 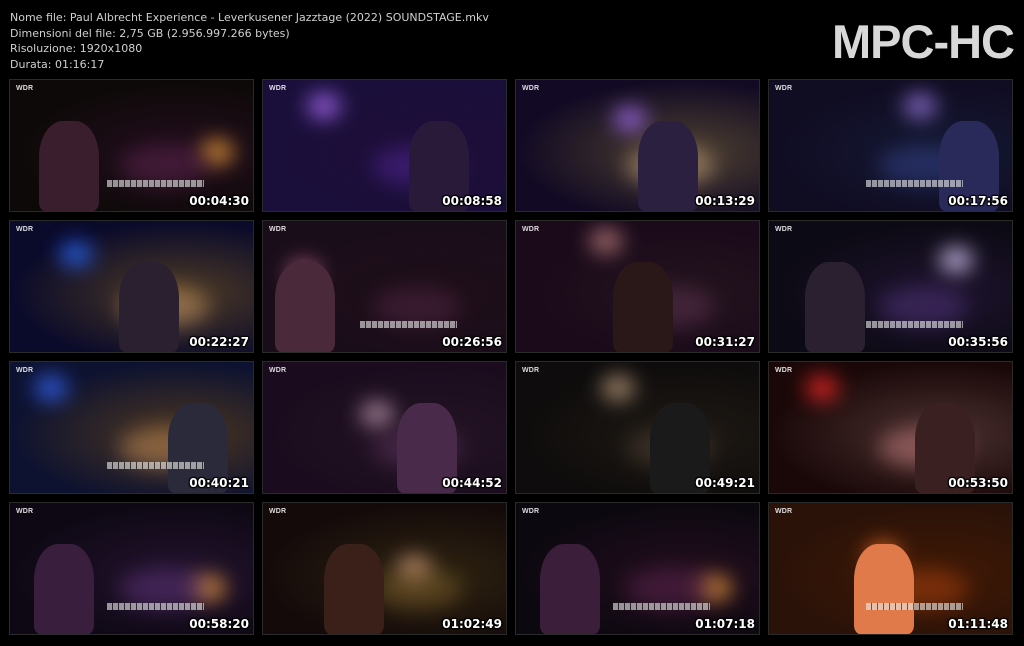 I want to click on video-thumbnail: WDR 00:40:21, so click(x=131, y=427).